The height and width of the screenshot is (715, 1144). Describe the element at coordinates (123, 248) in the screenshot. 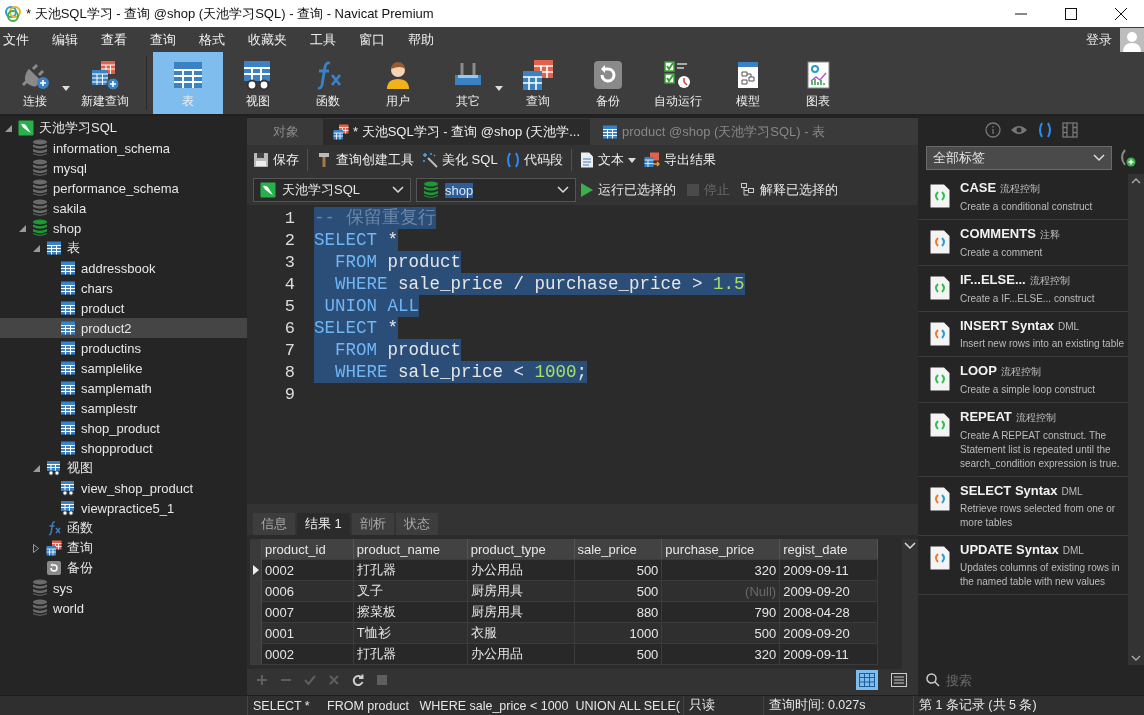

I see `tree-item: 表` at that location.